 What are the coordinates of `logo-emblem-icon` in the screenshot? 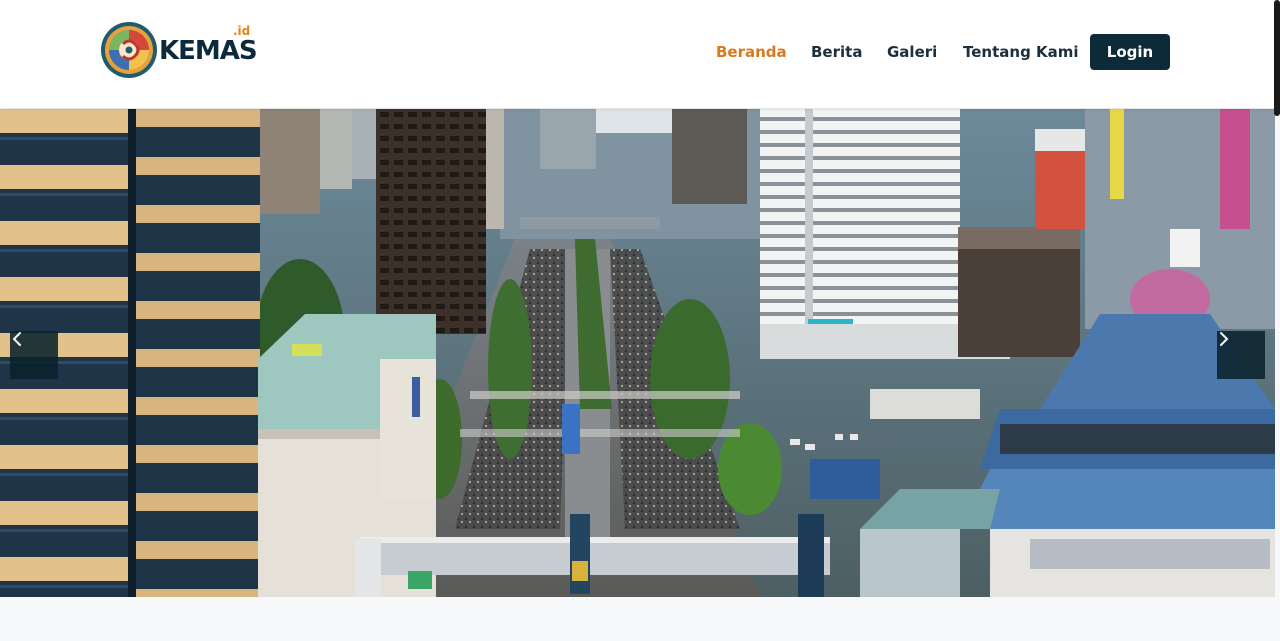 It's located at (129, 50).